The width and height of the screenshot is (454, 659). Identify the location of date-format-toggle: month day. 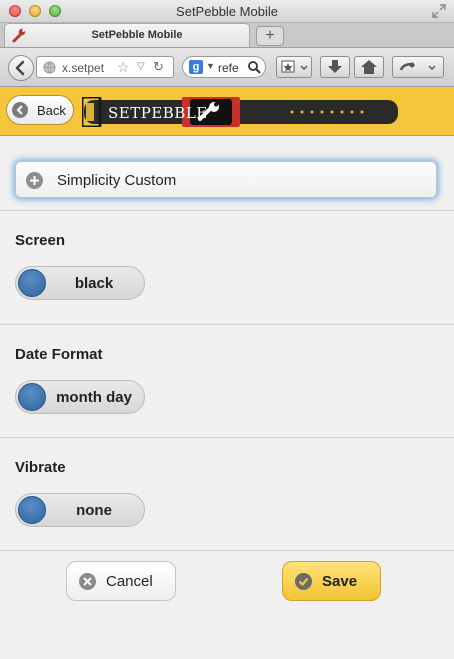
(80, 397).